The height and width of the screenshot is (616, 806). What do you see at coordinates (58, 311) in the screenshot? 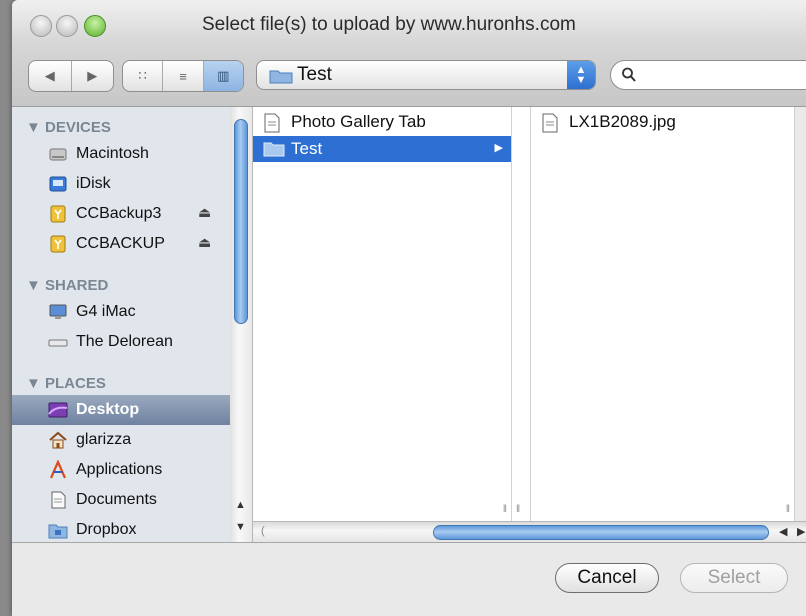
I see `computer-icon` at bounding box center [58, 311].